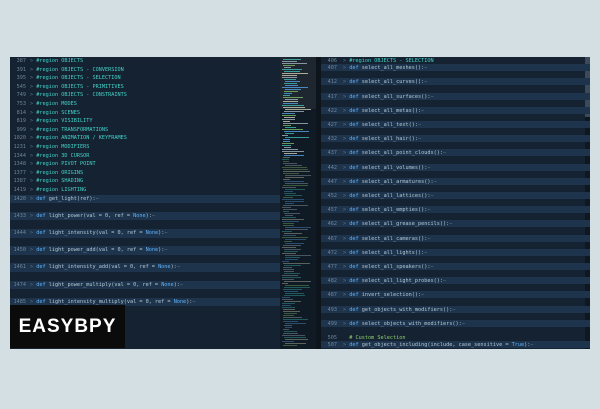  What do you see at coordinates (145, 121) in the screenshot?
I see `code-line: 819 > #region VISIBILITY` at bounding box center [145, 121].